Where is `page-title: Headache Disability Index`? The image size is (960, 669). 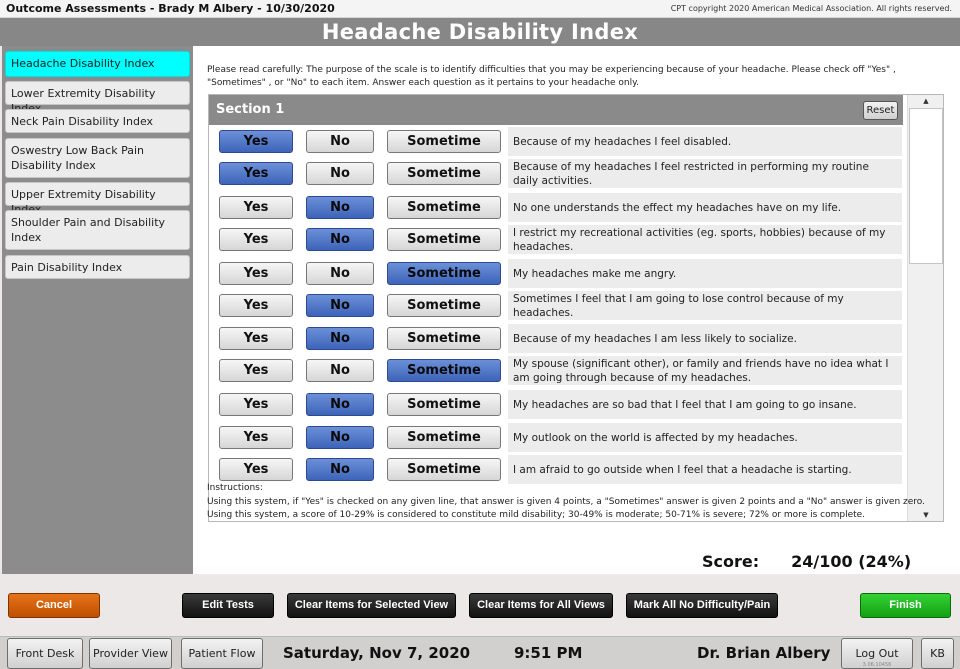 page-title: Headache Disability Index is located at coordinates (480, 32).